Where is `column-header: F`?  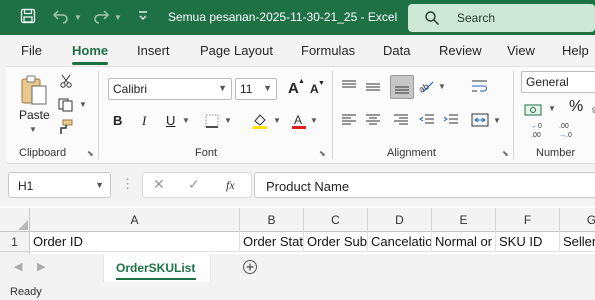
column-header: F is located at coordinates (528, 220).